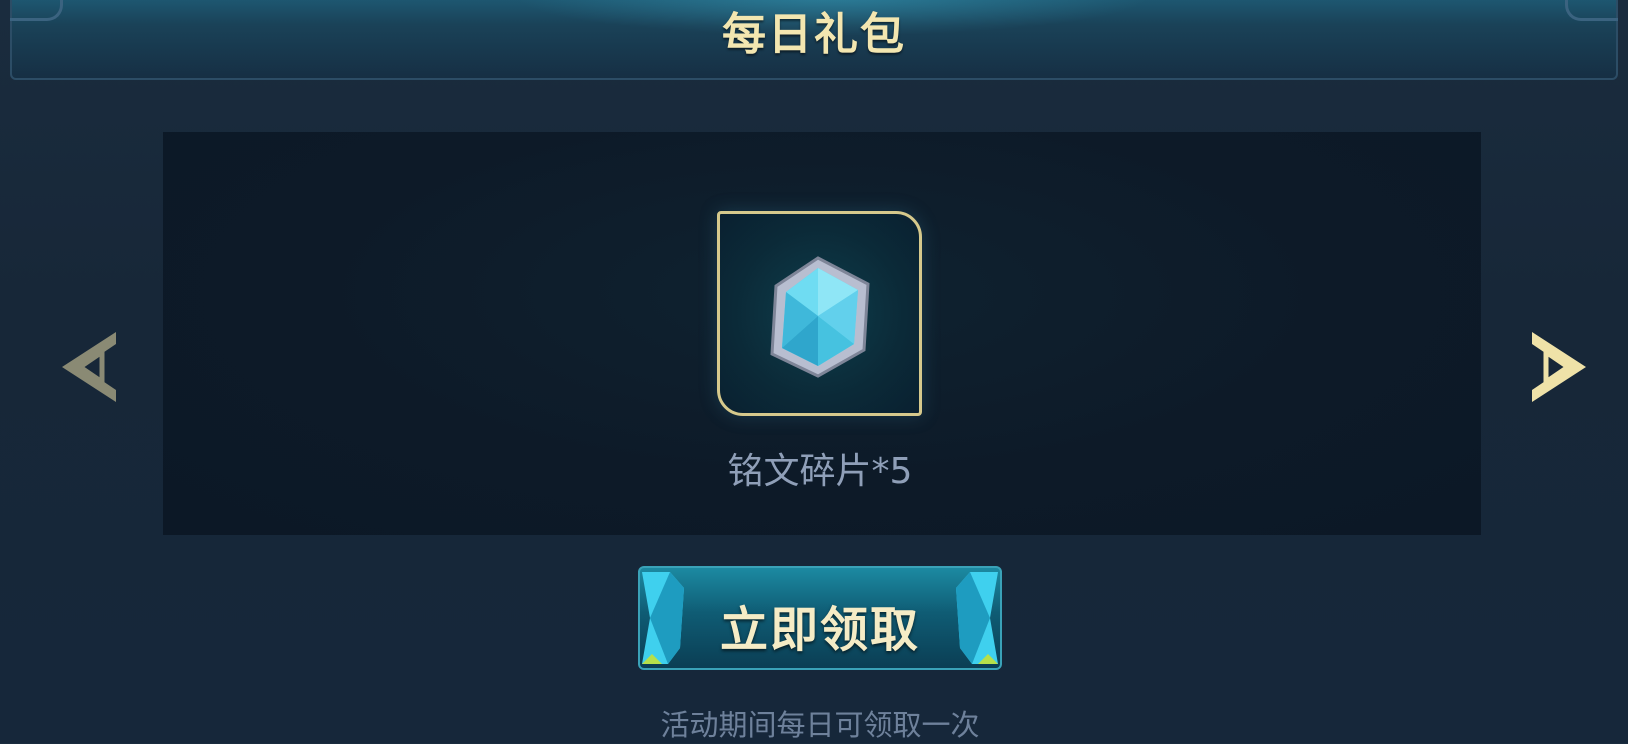  Describe the element at coordinates (89, 367) in the screenshot. I see `chevron-left-icon` at that location.